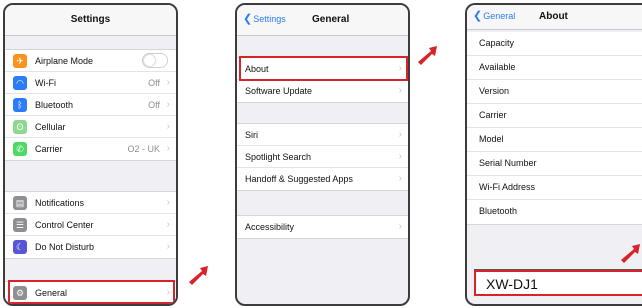 The height and width of the screenshot is (308, 642). What do you see at coordinates (554, 116) in the screenshot?
I see `carrier-row: Carrier` at bounding box center [554, 116].